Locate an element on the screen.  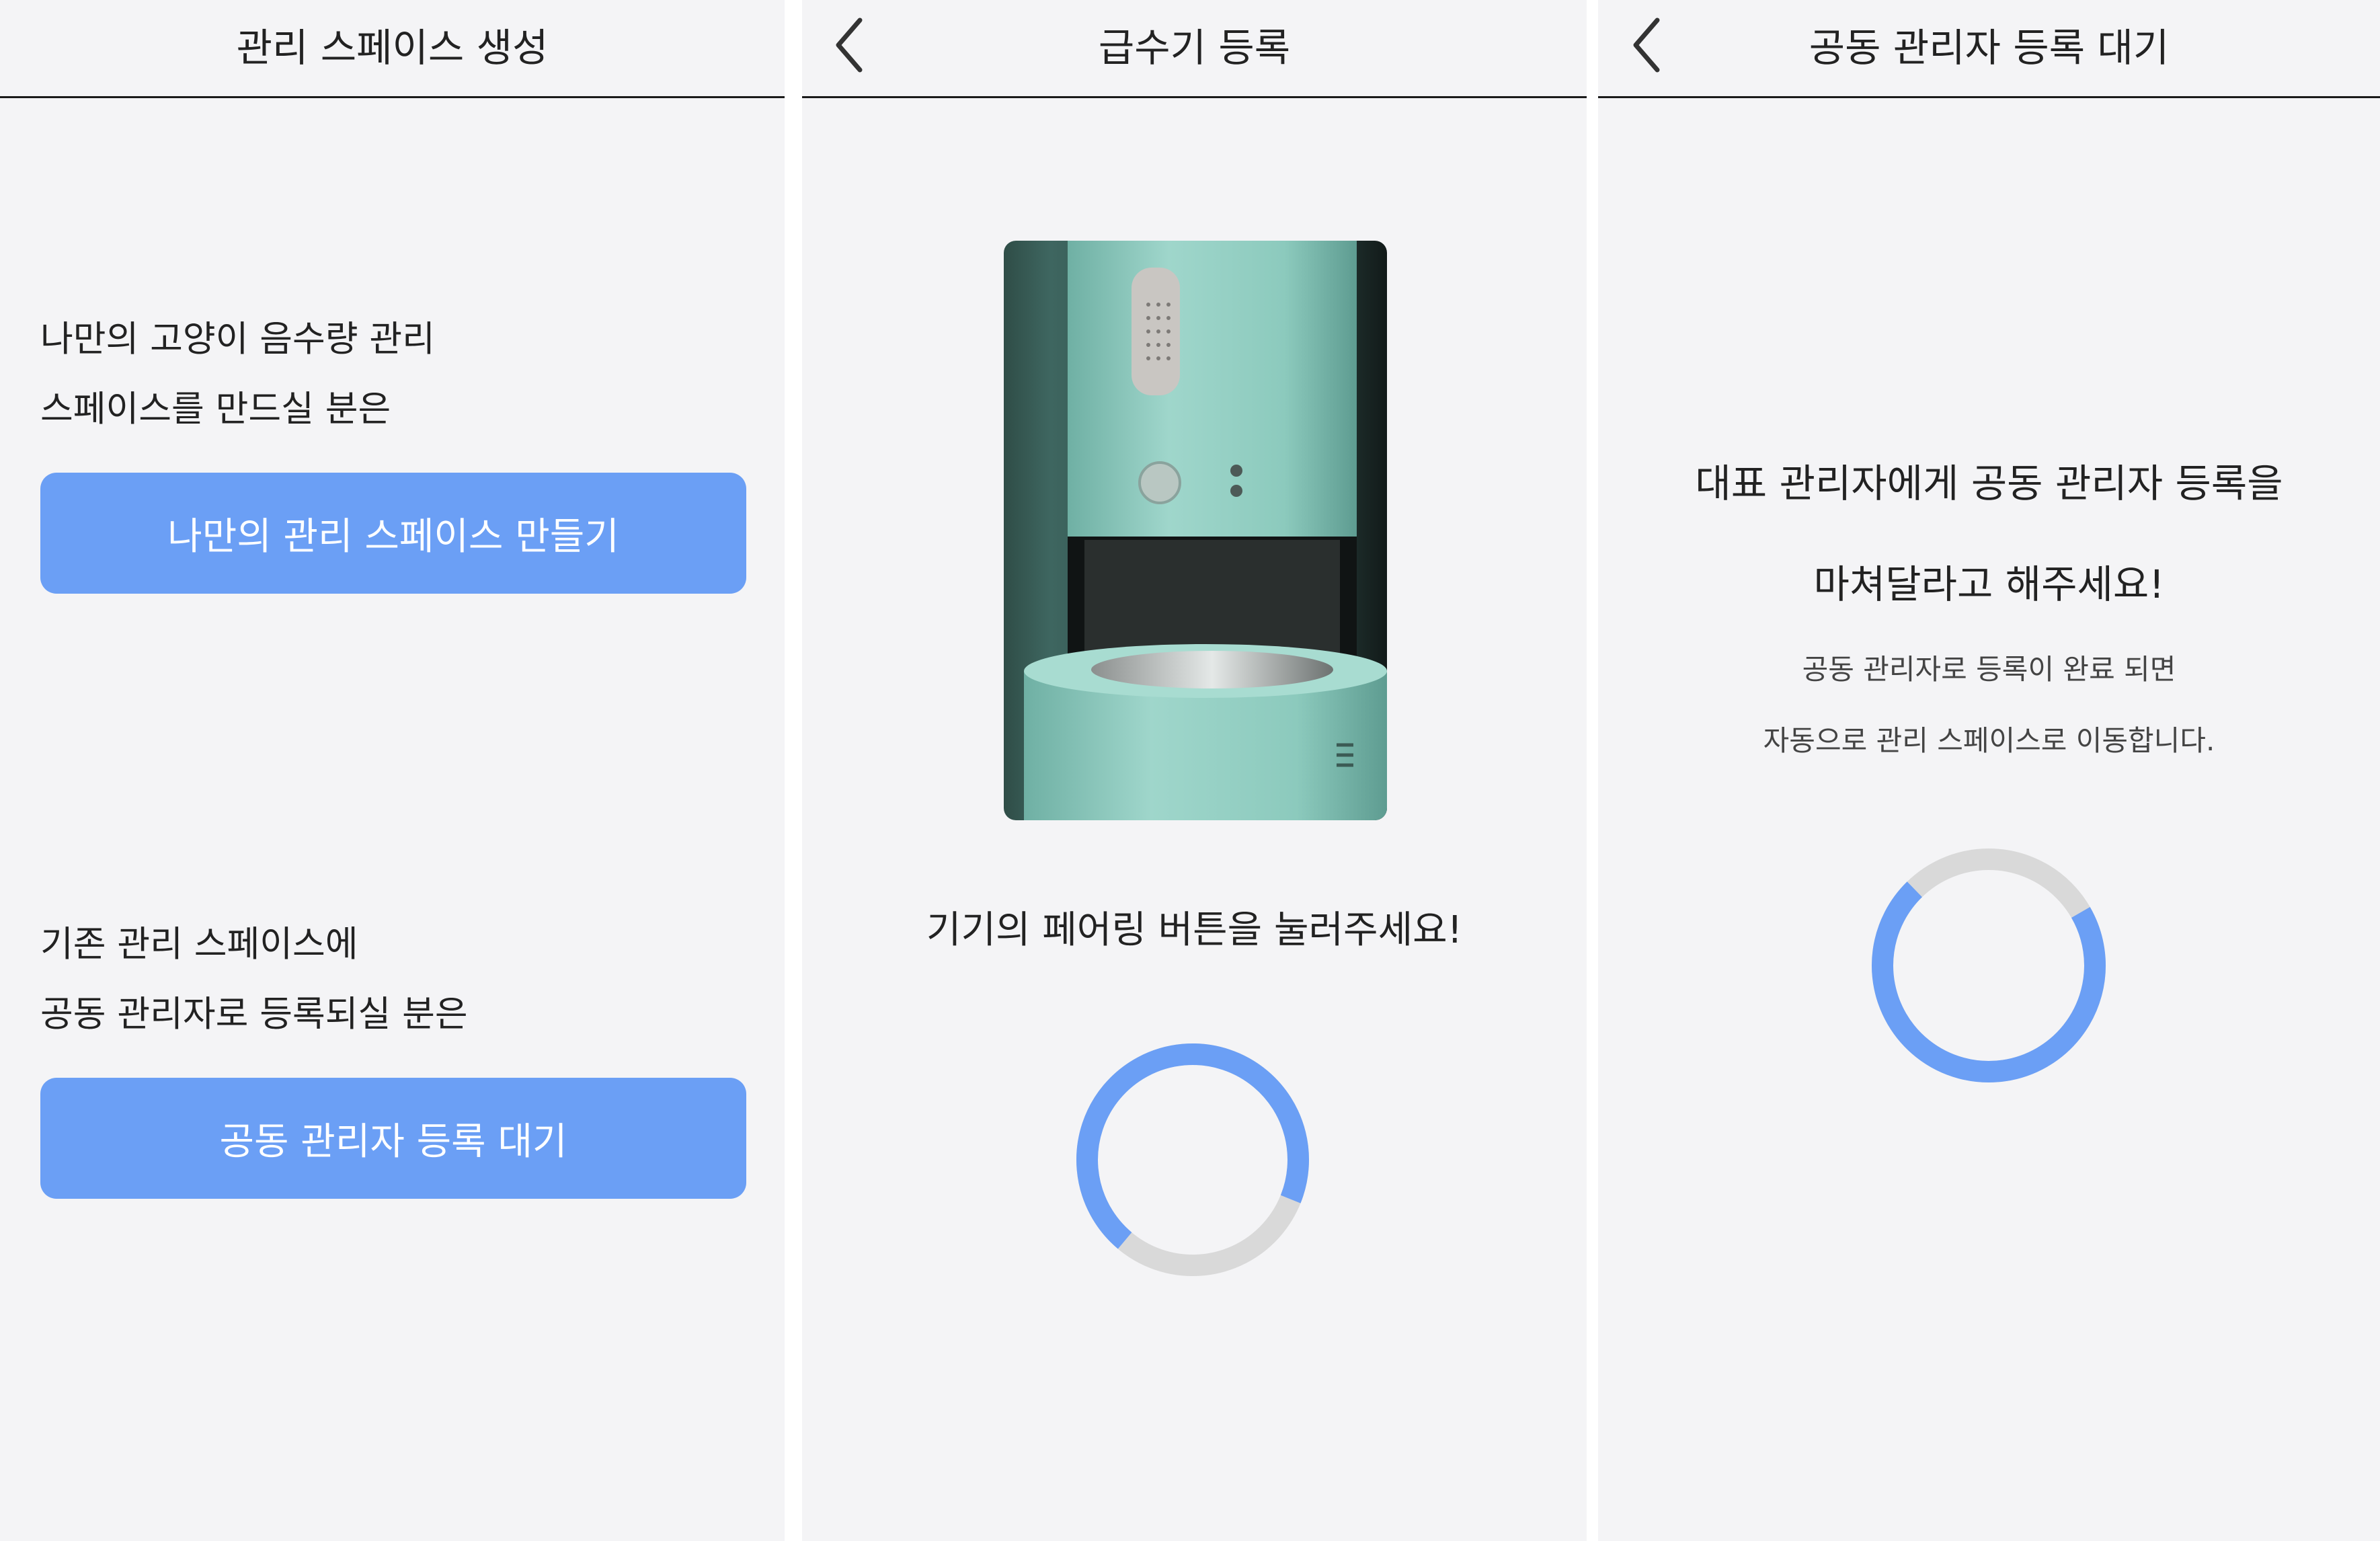
page-title: 급수기 등록 is located at coordinates (1195, 48).